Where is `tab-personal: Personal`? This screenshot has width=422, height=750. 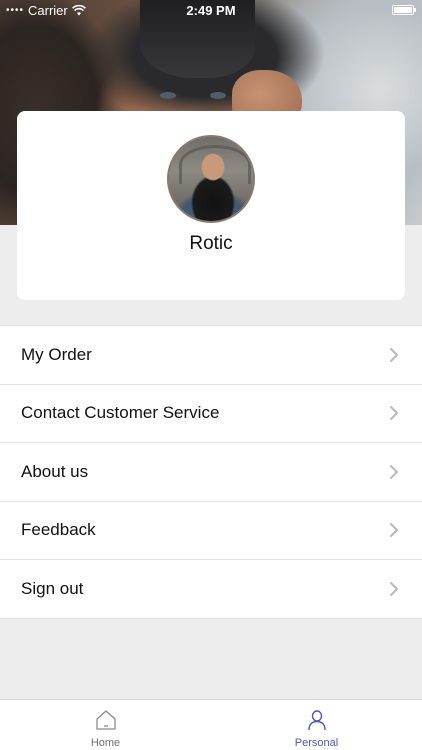 tab-personal: Personal is located at coordinates (316, 725).